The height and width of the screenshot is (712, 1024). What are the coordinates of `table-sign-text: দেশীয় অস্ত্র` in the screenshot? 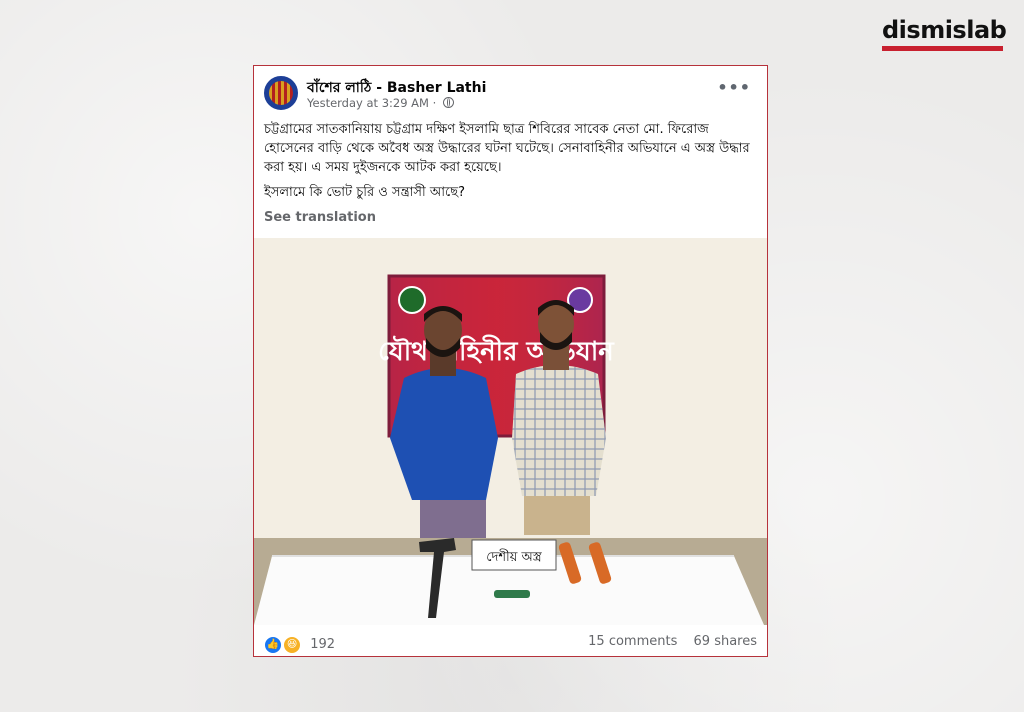 It's located at (514, 557).